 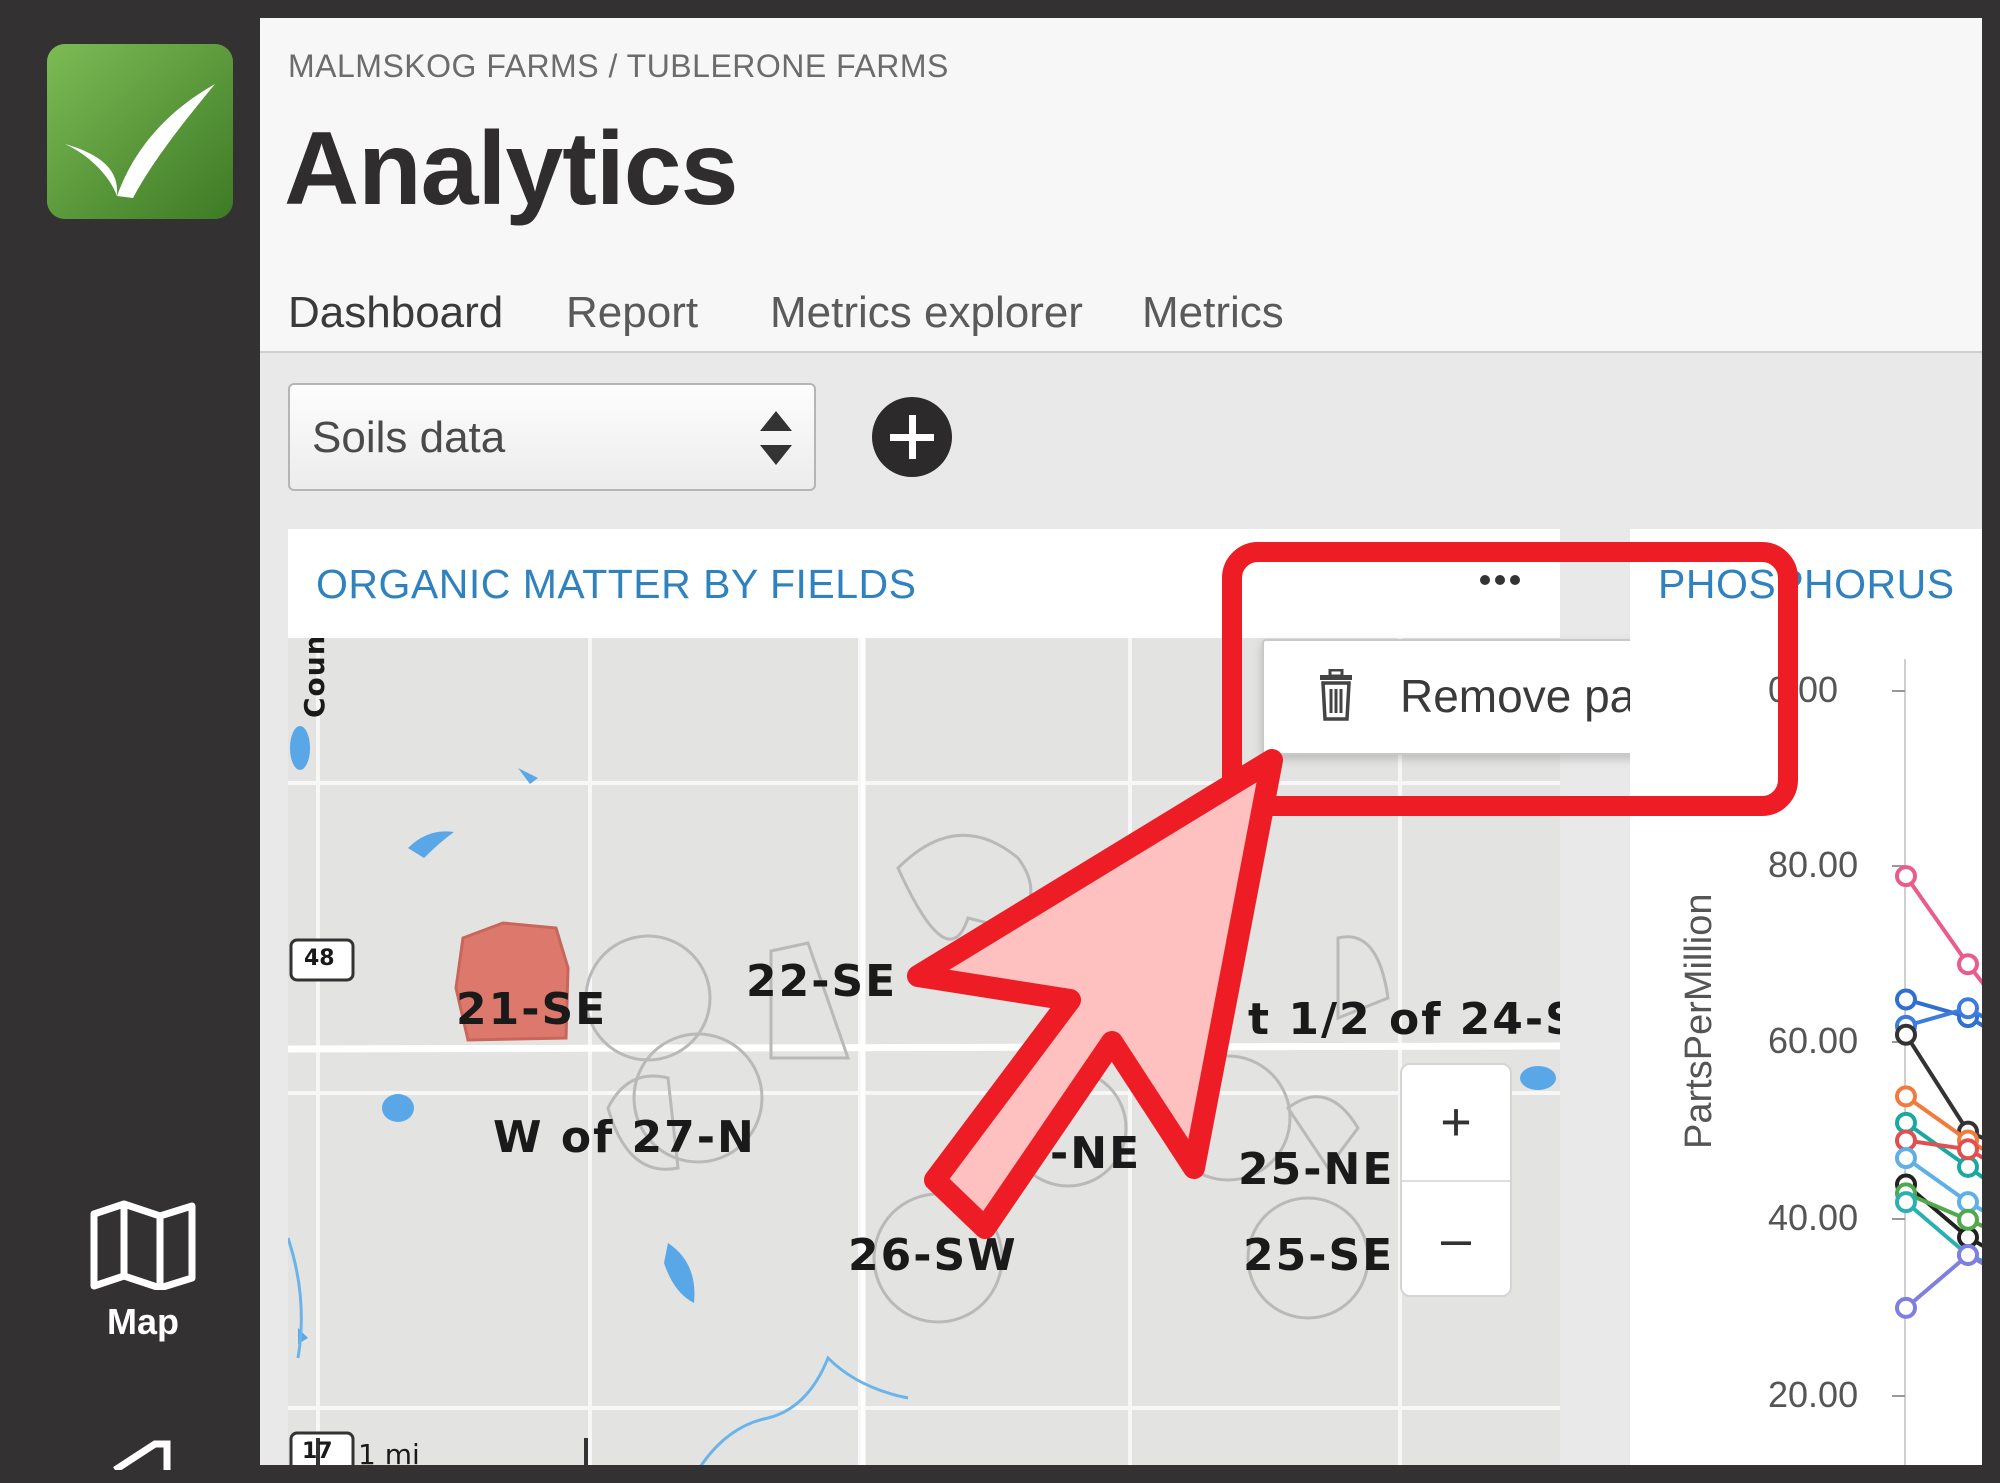 I want to click on select-arrows-icon, so click(x=776, y=438).